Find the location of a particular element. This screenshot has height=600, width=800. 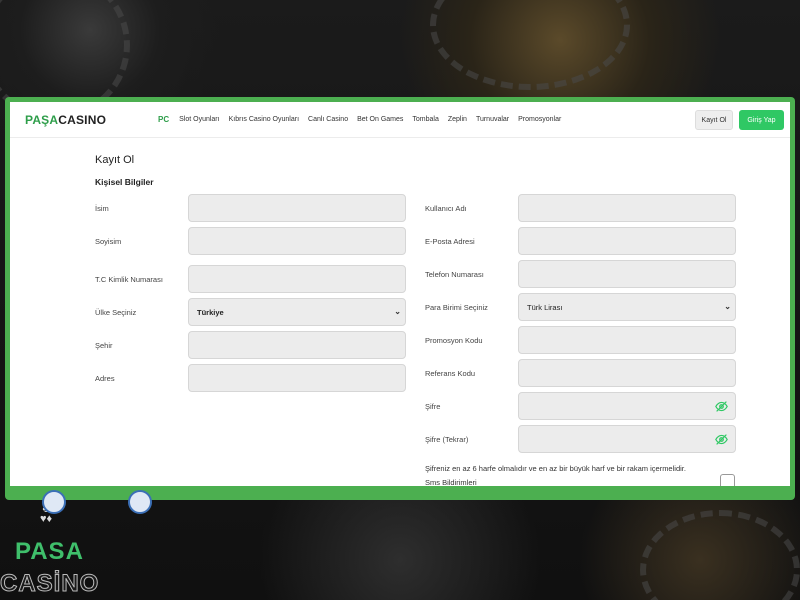

email-field is located at coordinates (627, 241).